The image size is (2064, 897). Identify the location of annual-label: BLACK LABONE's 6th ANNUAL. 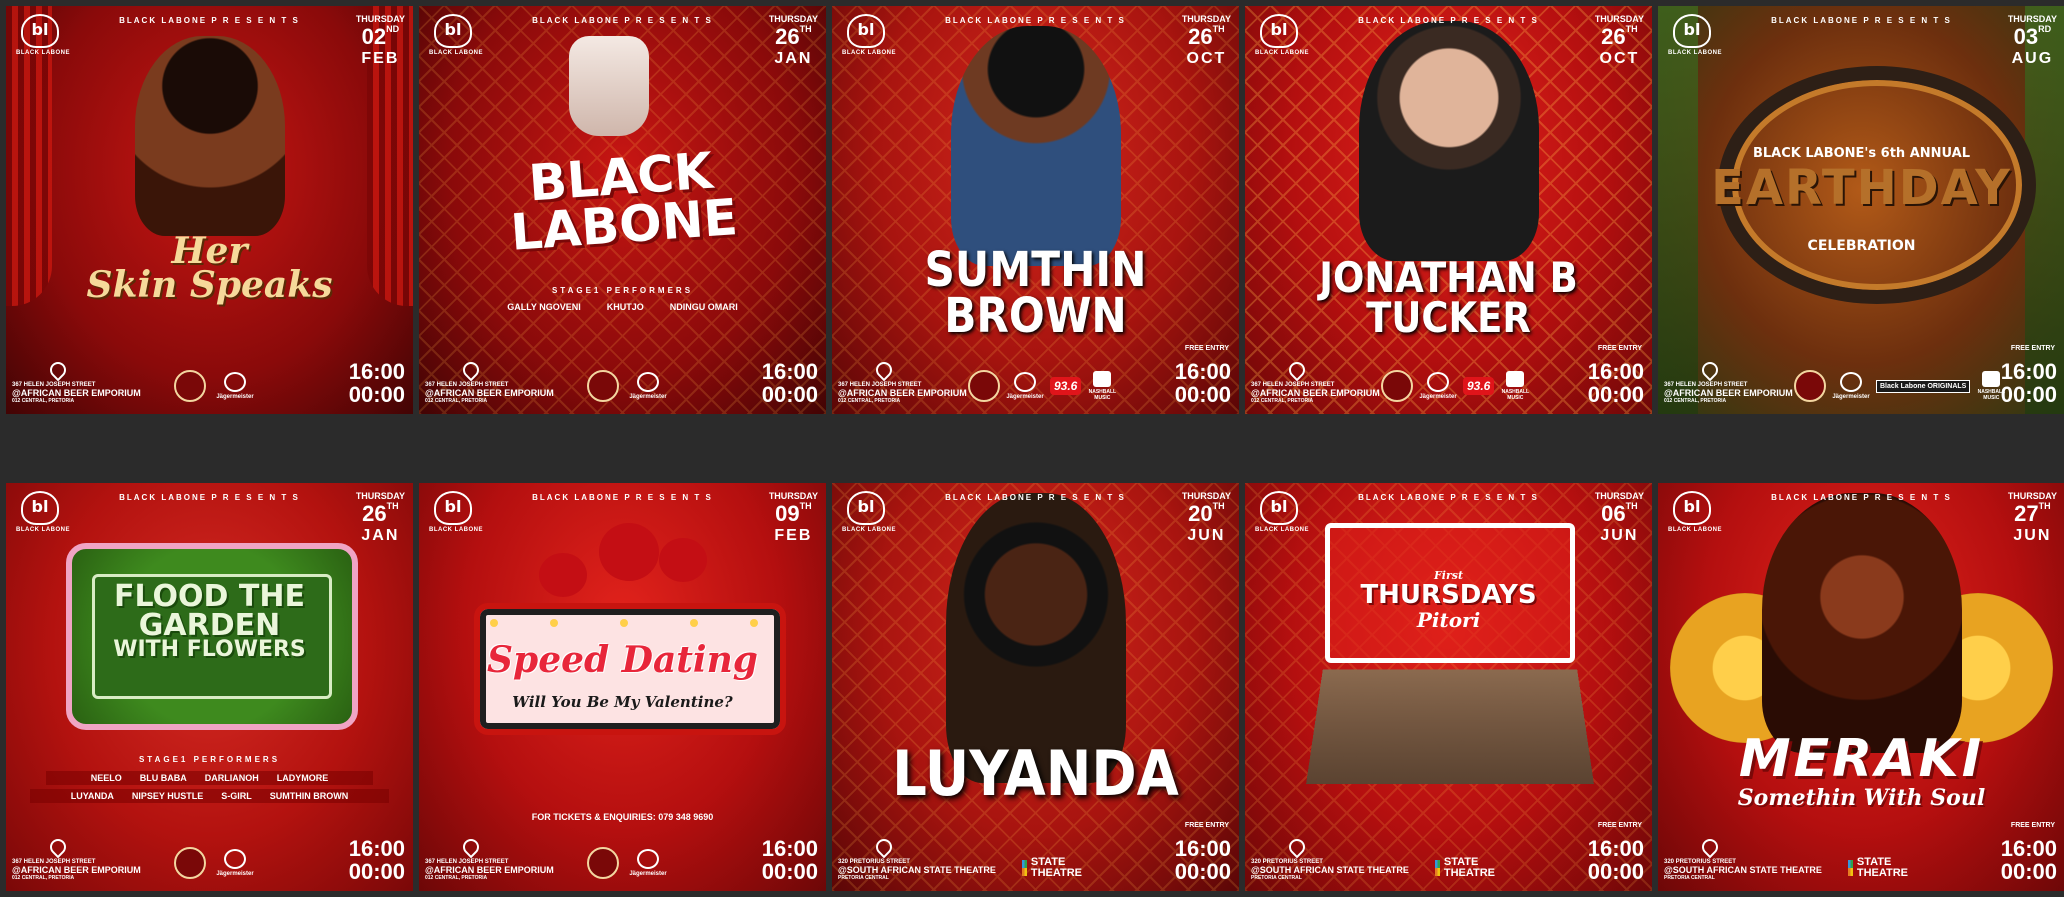
(1861, 153).